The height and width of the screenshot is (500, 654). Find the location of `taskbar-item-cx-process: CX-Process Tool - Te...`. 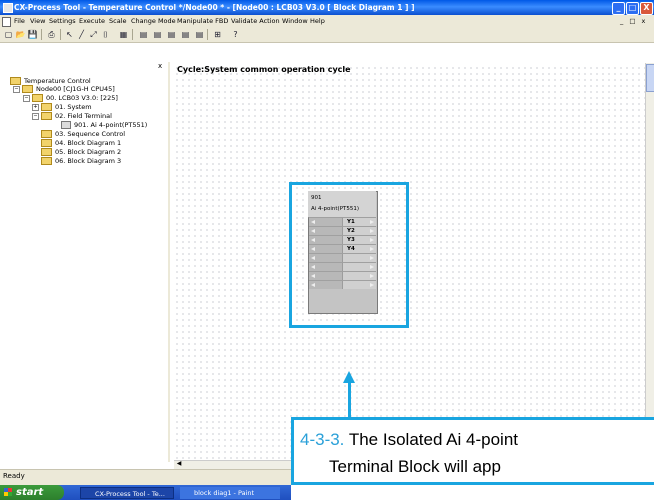

taskbar-item-cx-process: CX-Process Tool - Te... is located at coordinates (127, 493).